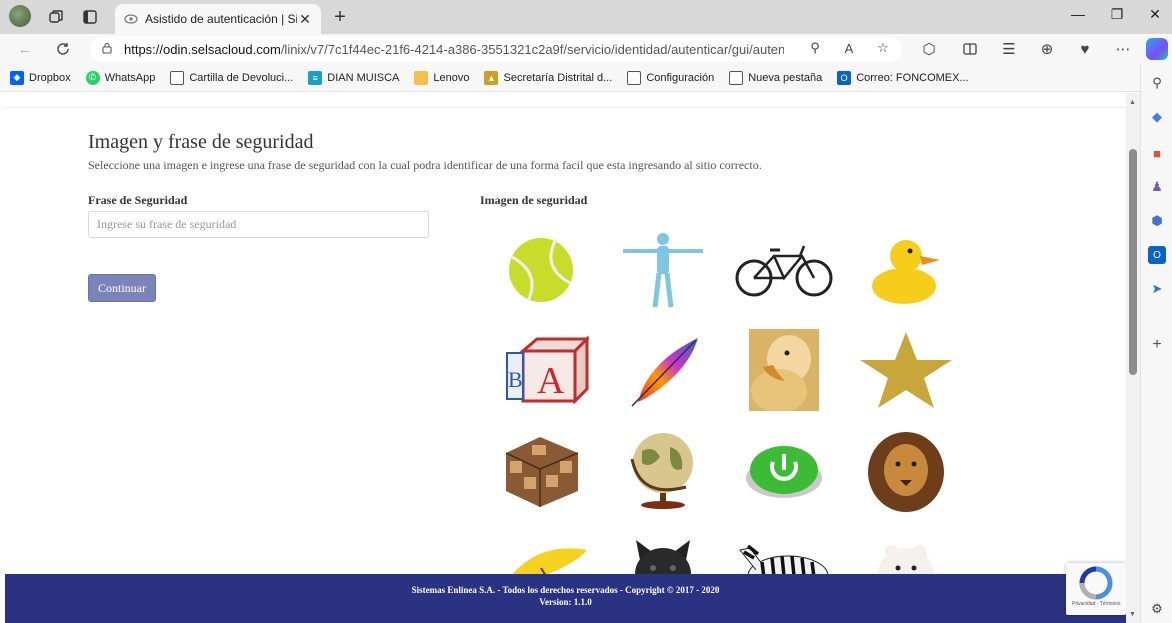  Describe the element at coordinates (515, 379) in the screenshot. I see `svg-text: B` at that location.